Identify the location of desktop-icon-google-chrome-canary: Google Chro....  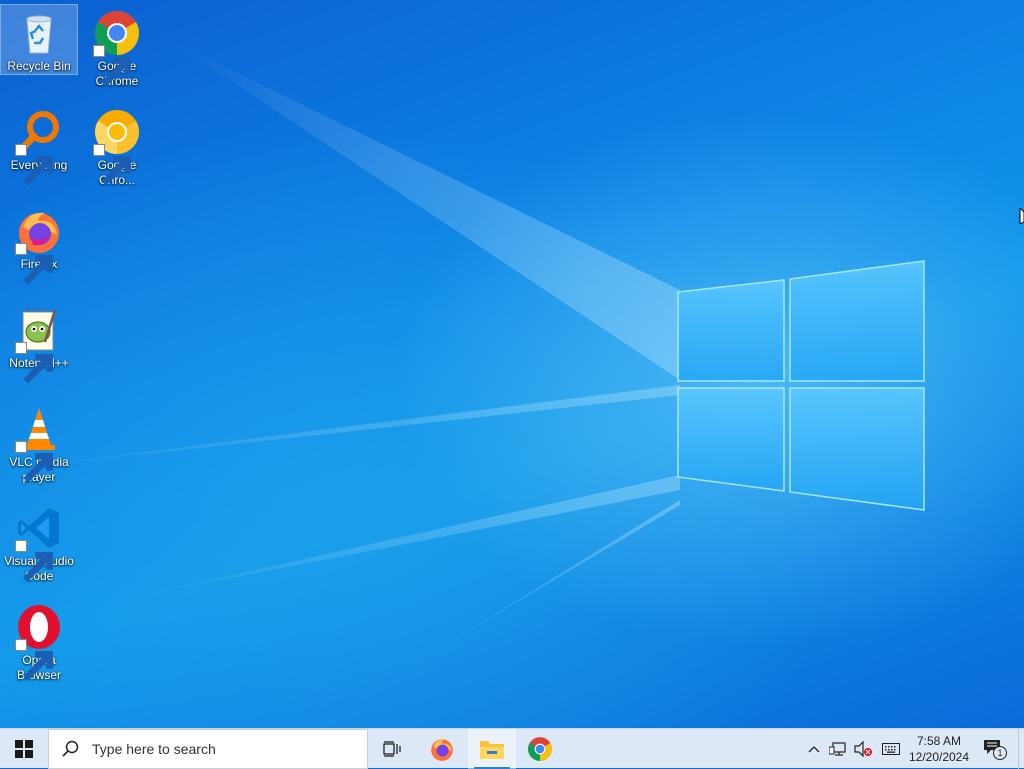
(117, 146).